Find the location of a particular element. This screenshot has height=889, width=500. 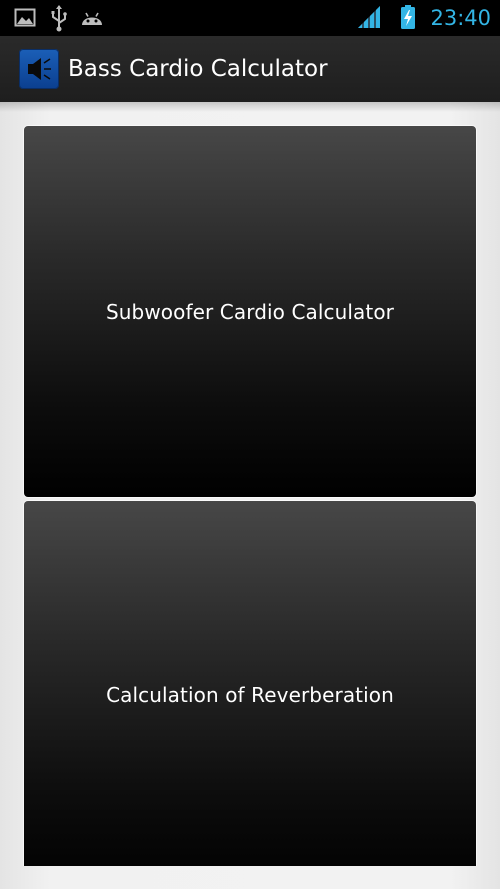

status-time: 23:40 is located at coordinates (460, 18).